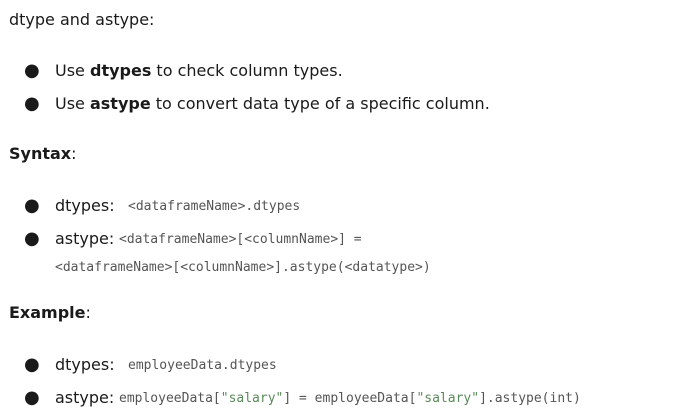  What do you see at coordinates (43, 153) in the screenshot?
I see `syntax-heading: Syntax:` at bounding box center [43, 153].